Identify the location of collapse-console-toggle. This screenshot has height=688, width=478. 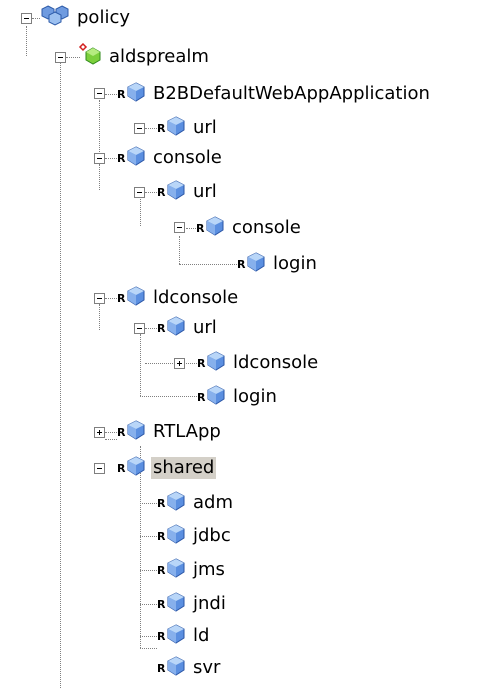
(99, 158).